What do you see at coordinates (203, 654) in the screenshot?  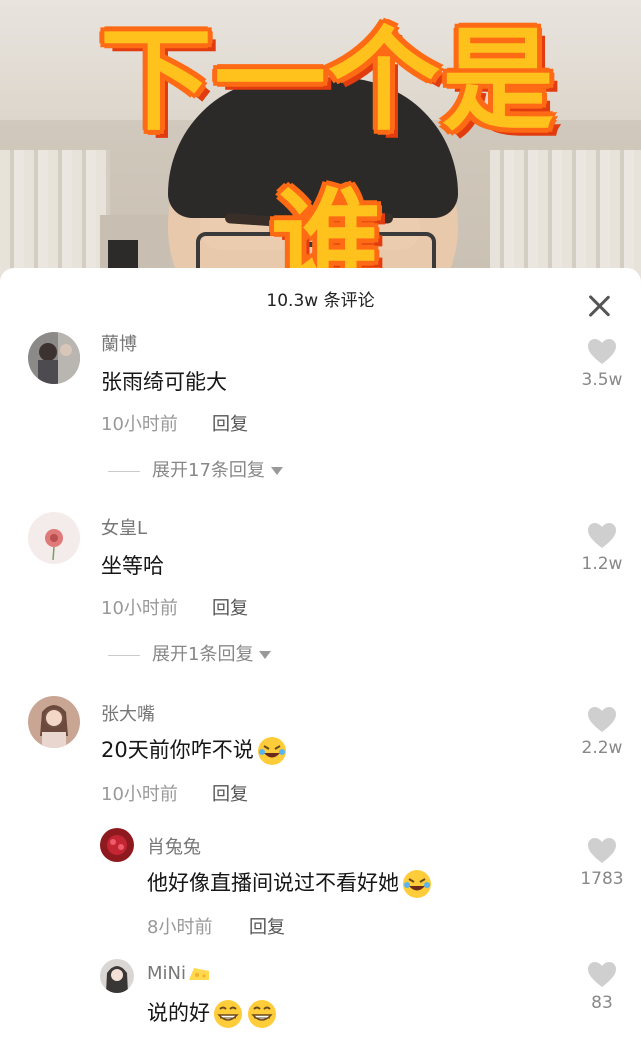 I see `expand-replies-label: 展开1条回复` at bounding box center [203, 654].